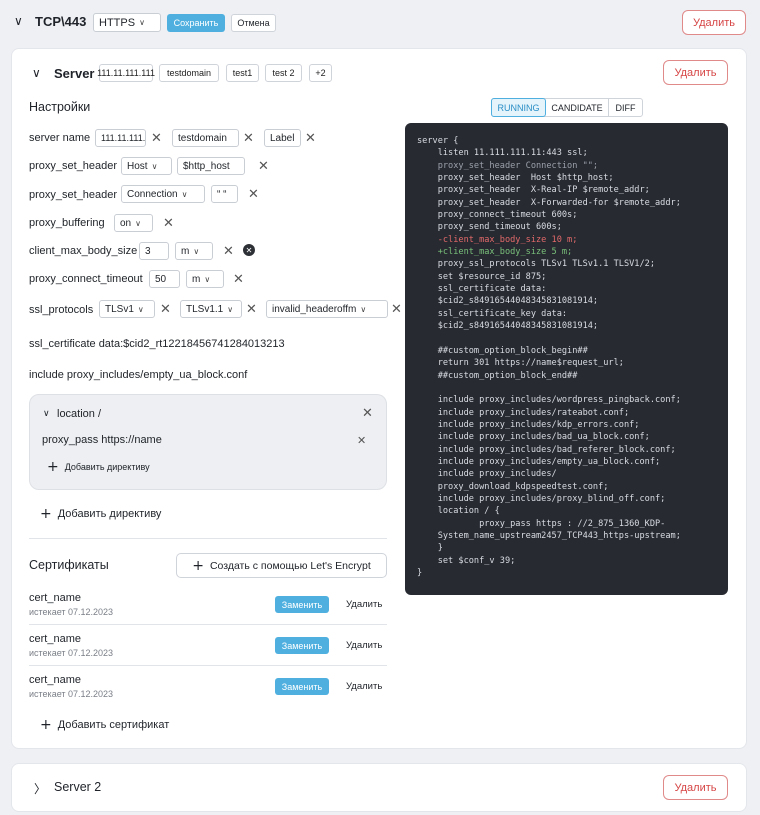 This screenshot has width=760, height=815. What do you see at coordinates (420, 573) in the screenshot?
I see `code-line: }` at bounding box center [420, 573].